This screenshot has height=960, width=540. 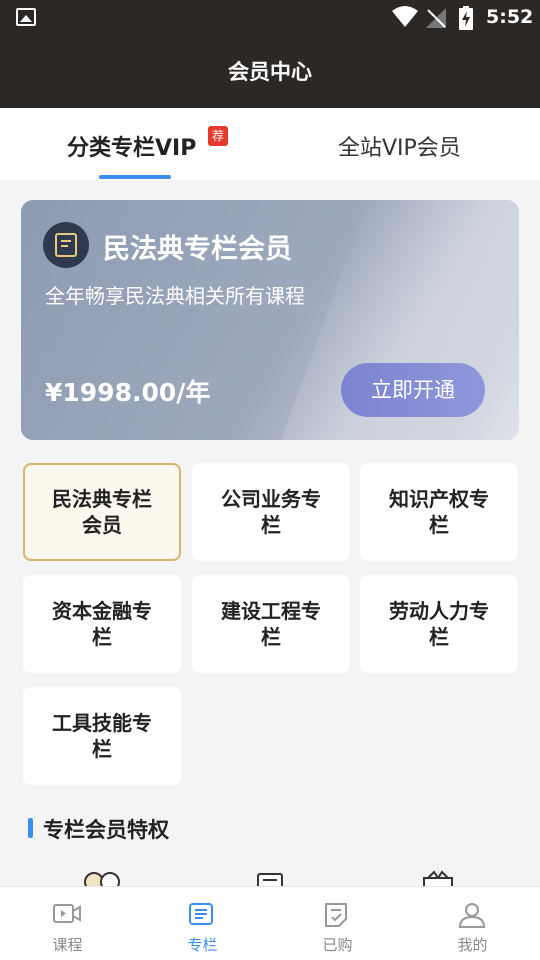 I want to click on recommend-badge: 荐, so click(x=218, y=136).